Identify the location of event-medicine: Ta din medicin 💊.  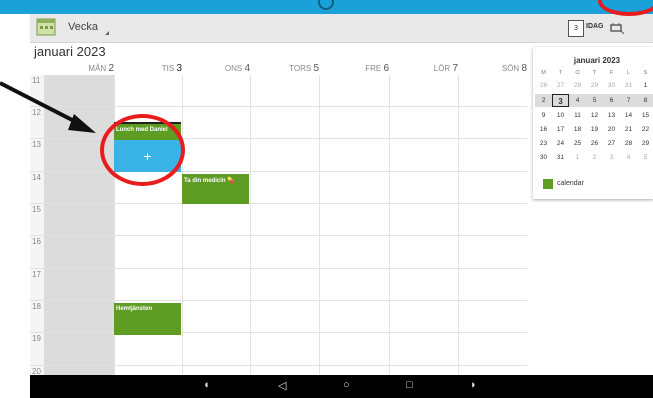
(215, 189).